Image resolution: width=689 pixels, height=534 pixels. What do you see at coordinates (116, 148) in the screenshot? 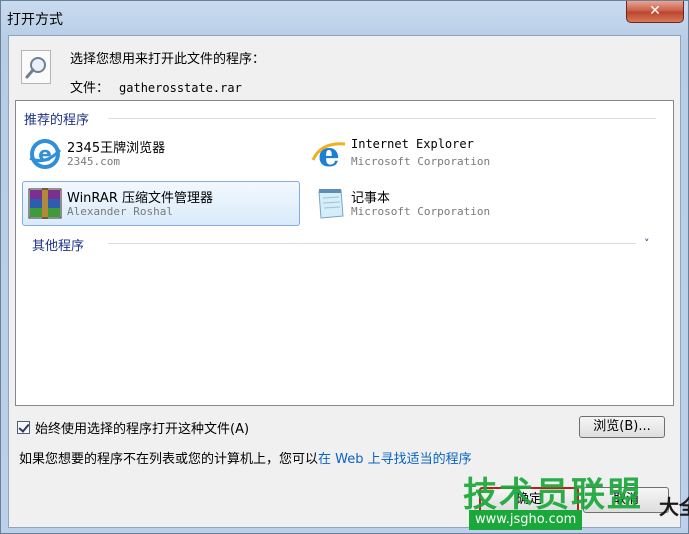
I see `program-name: 2345王牌浏览器` at bounding box center [116, 148].